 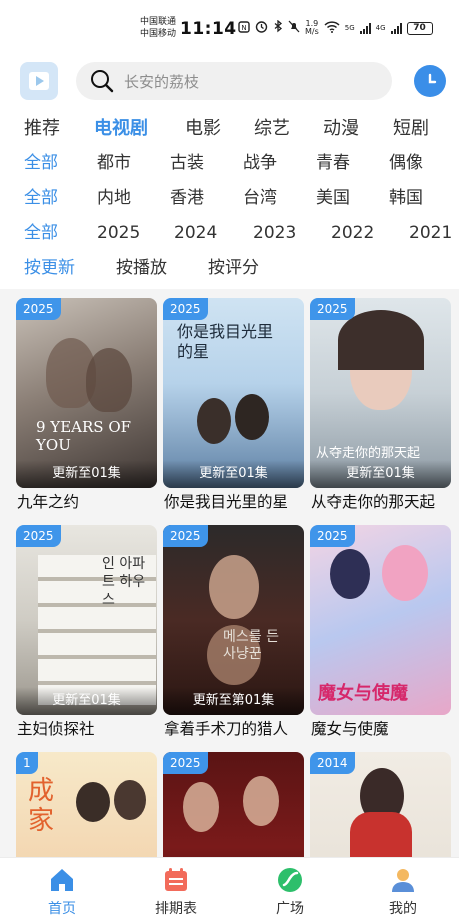 I want to click on sort-by-rating: 按评分, so click(x=233, y=268).